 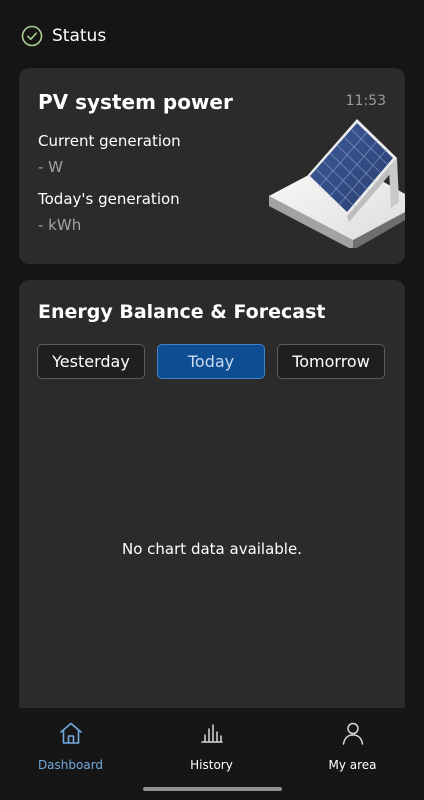 I want to click on nav-dashboard-label: Dashboard, so click(x=70, y=765).